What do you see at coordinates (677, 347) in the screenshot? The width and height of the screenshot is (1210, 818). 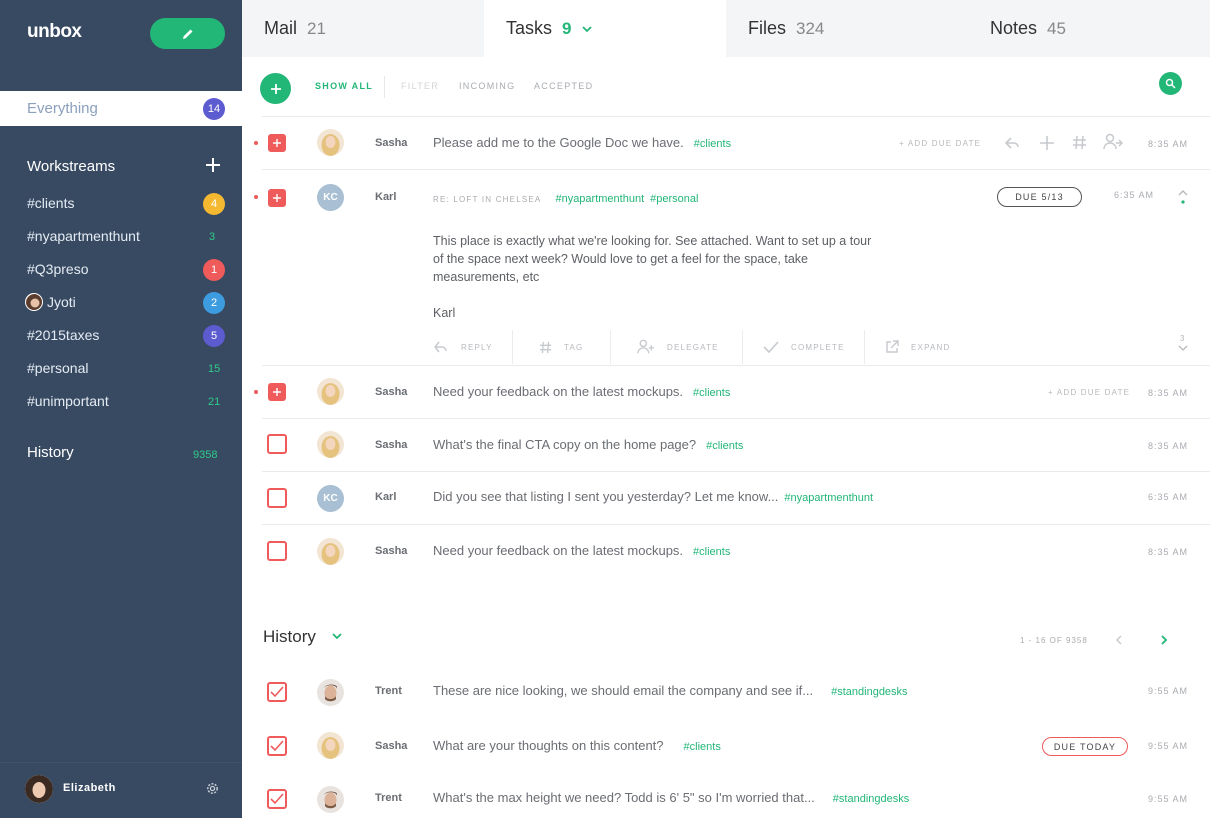 I see `delegate-button: DELEGATE` at bounding box center [677, 347].